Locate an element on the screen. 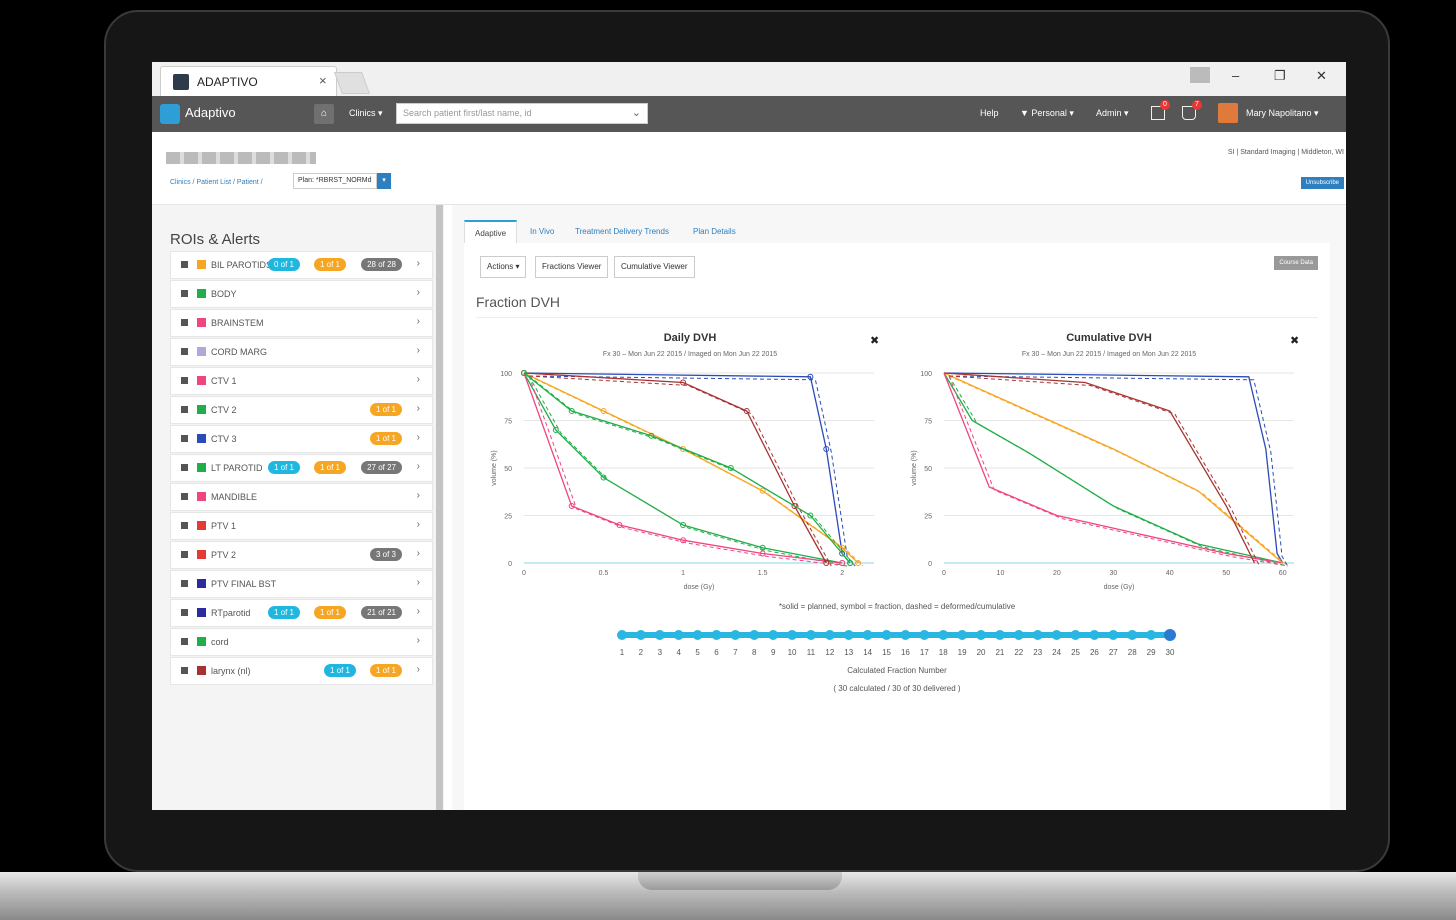 The image size is (1456, 920). roi-item: PTV FINAL BST › is located at coordinates (301, 584).